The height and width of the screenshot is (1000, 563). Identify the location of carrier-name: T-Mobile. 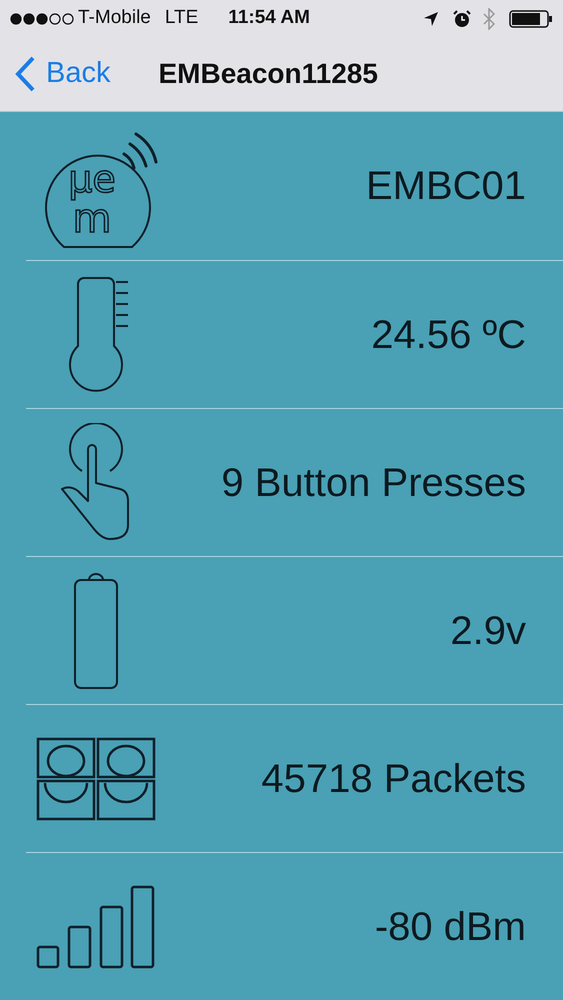
(114, 18).